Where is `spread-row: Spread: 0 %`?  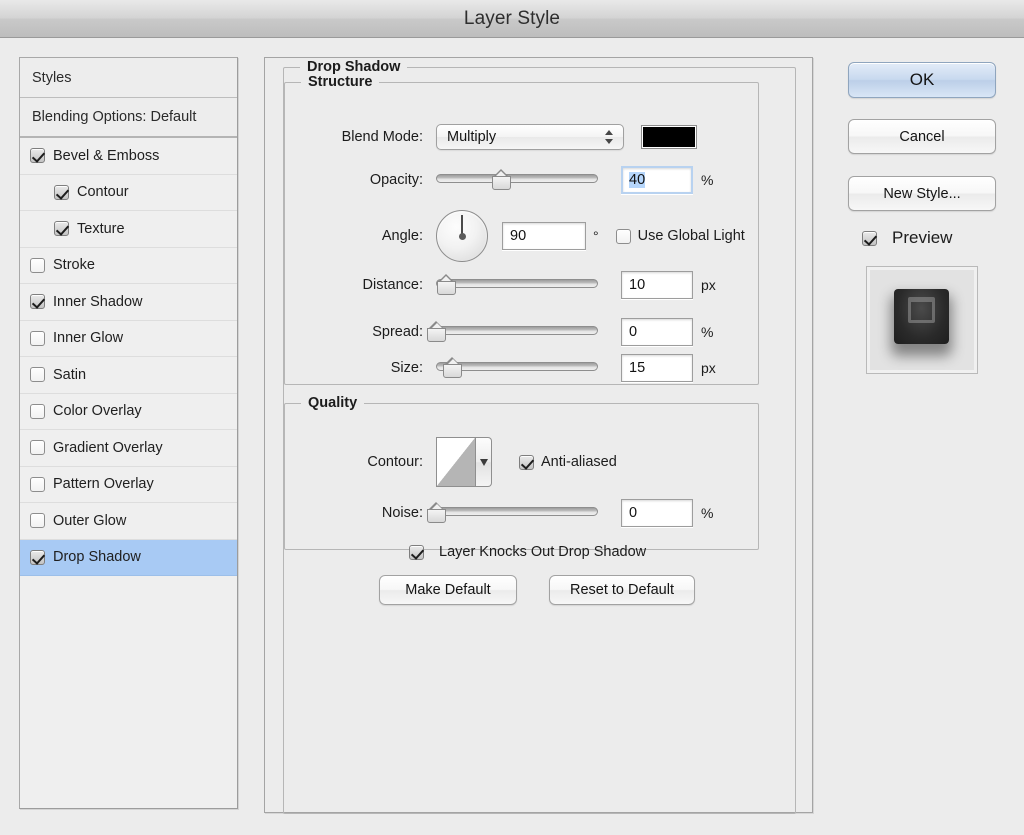 spread-row: Spread: 0 % is located at coordinates (508, 332).